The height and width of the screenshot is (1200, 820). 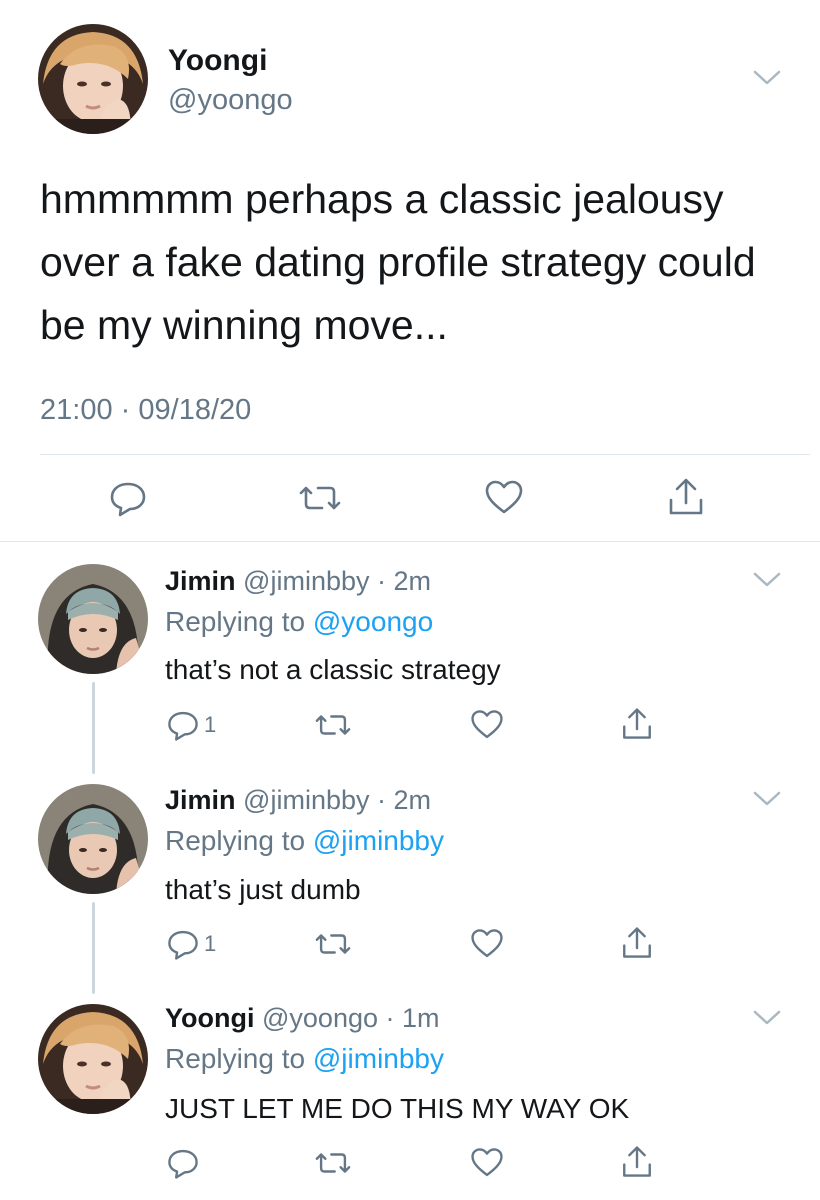 What do you see at coordinates (410, 541) in the screenshot?
I see `section-divider` at bounding box center [410, 541].